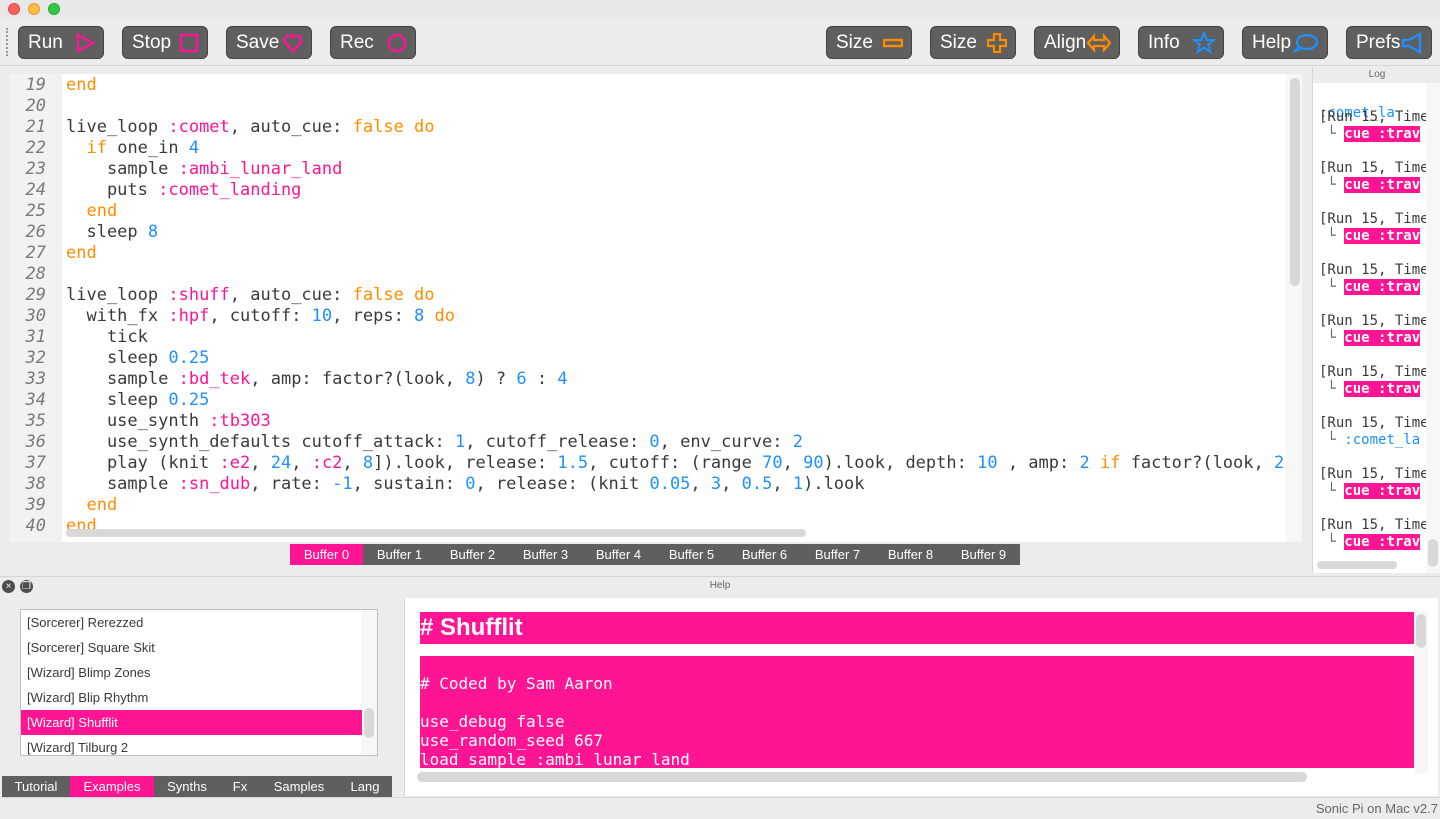  Describe the element at coordinates (147, 148) in the screenshot. I see `code-token: one_in` at that location.